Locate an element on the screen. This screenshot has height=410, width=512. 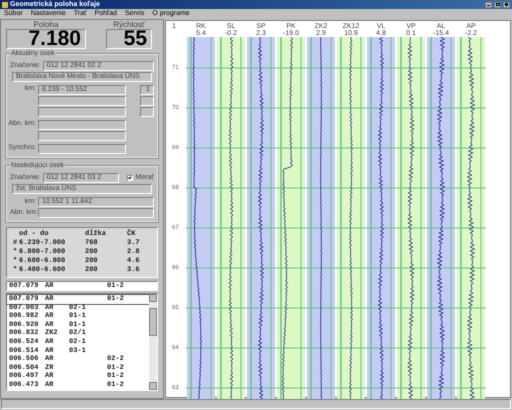
scroll-thumb is located at coordinates (153, 322).